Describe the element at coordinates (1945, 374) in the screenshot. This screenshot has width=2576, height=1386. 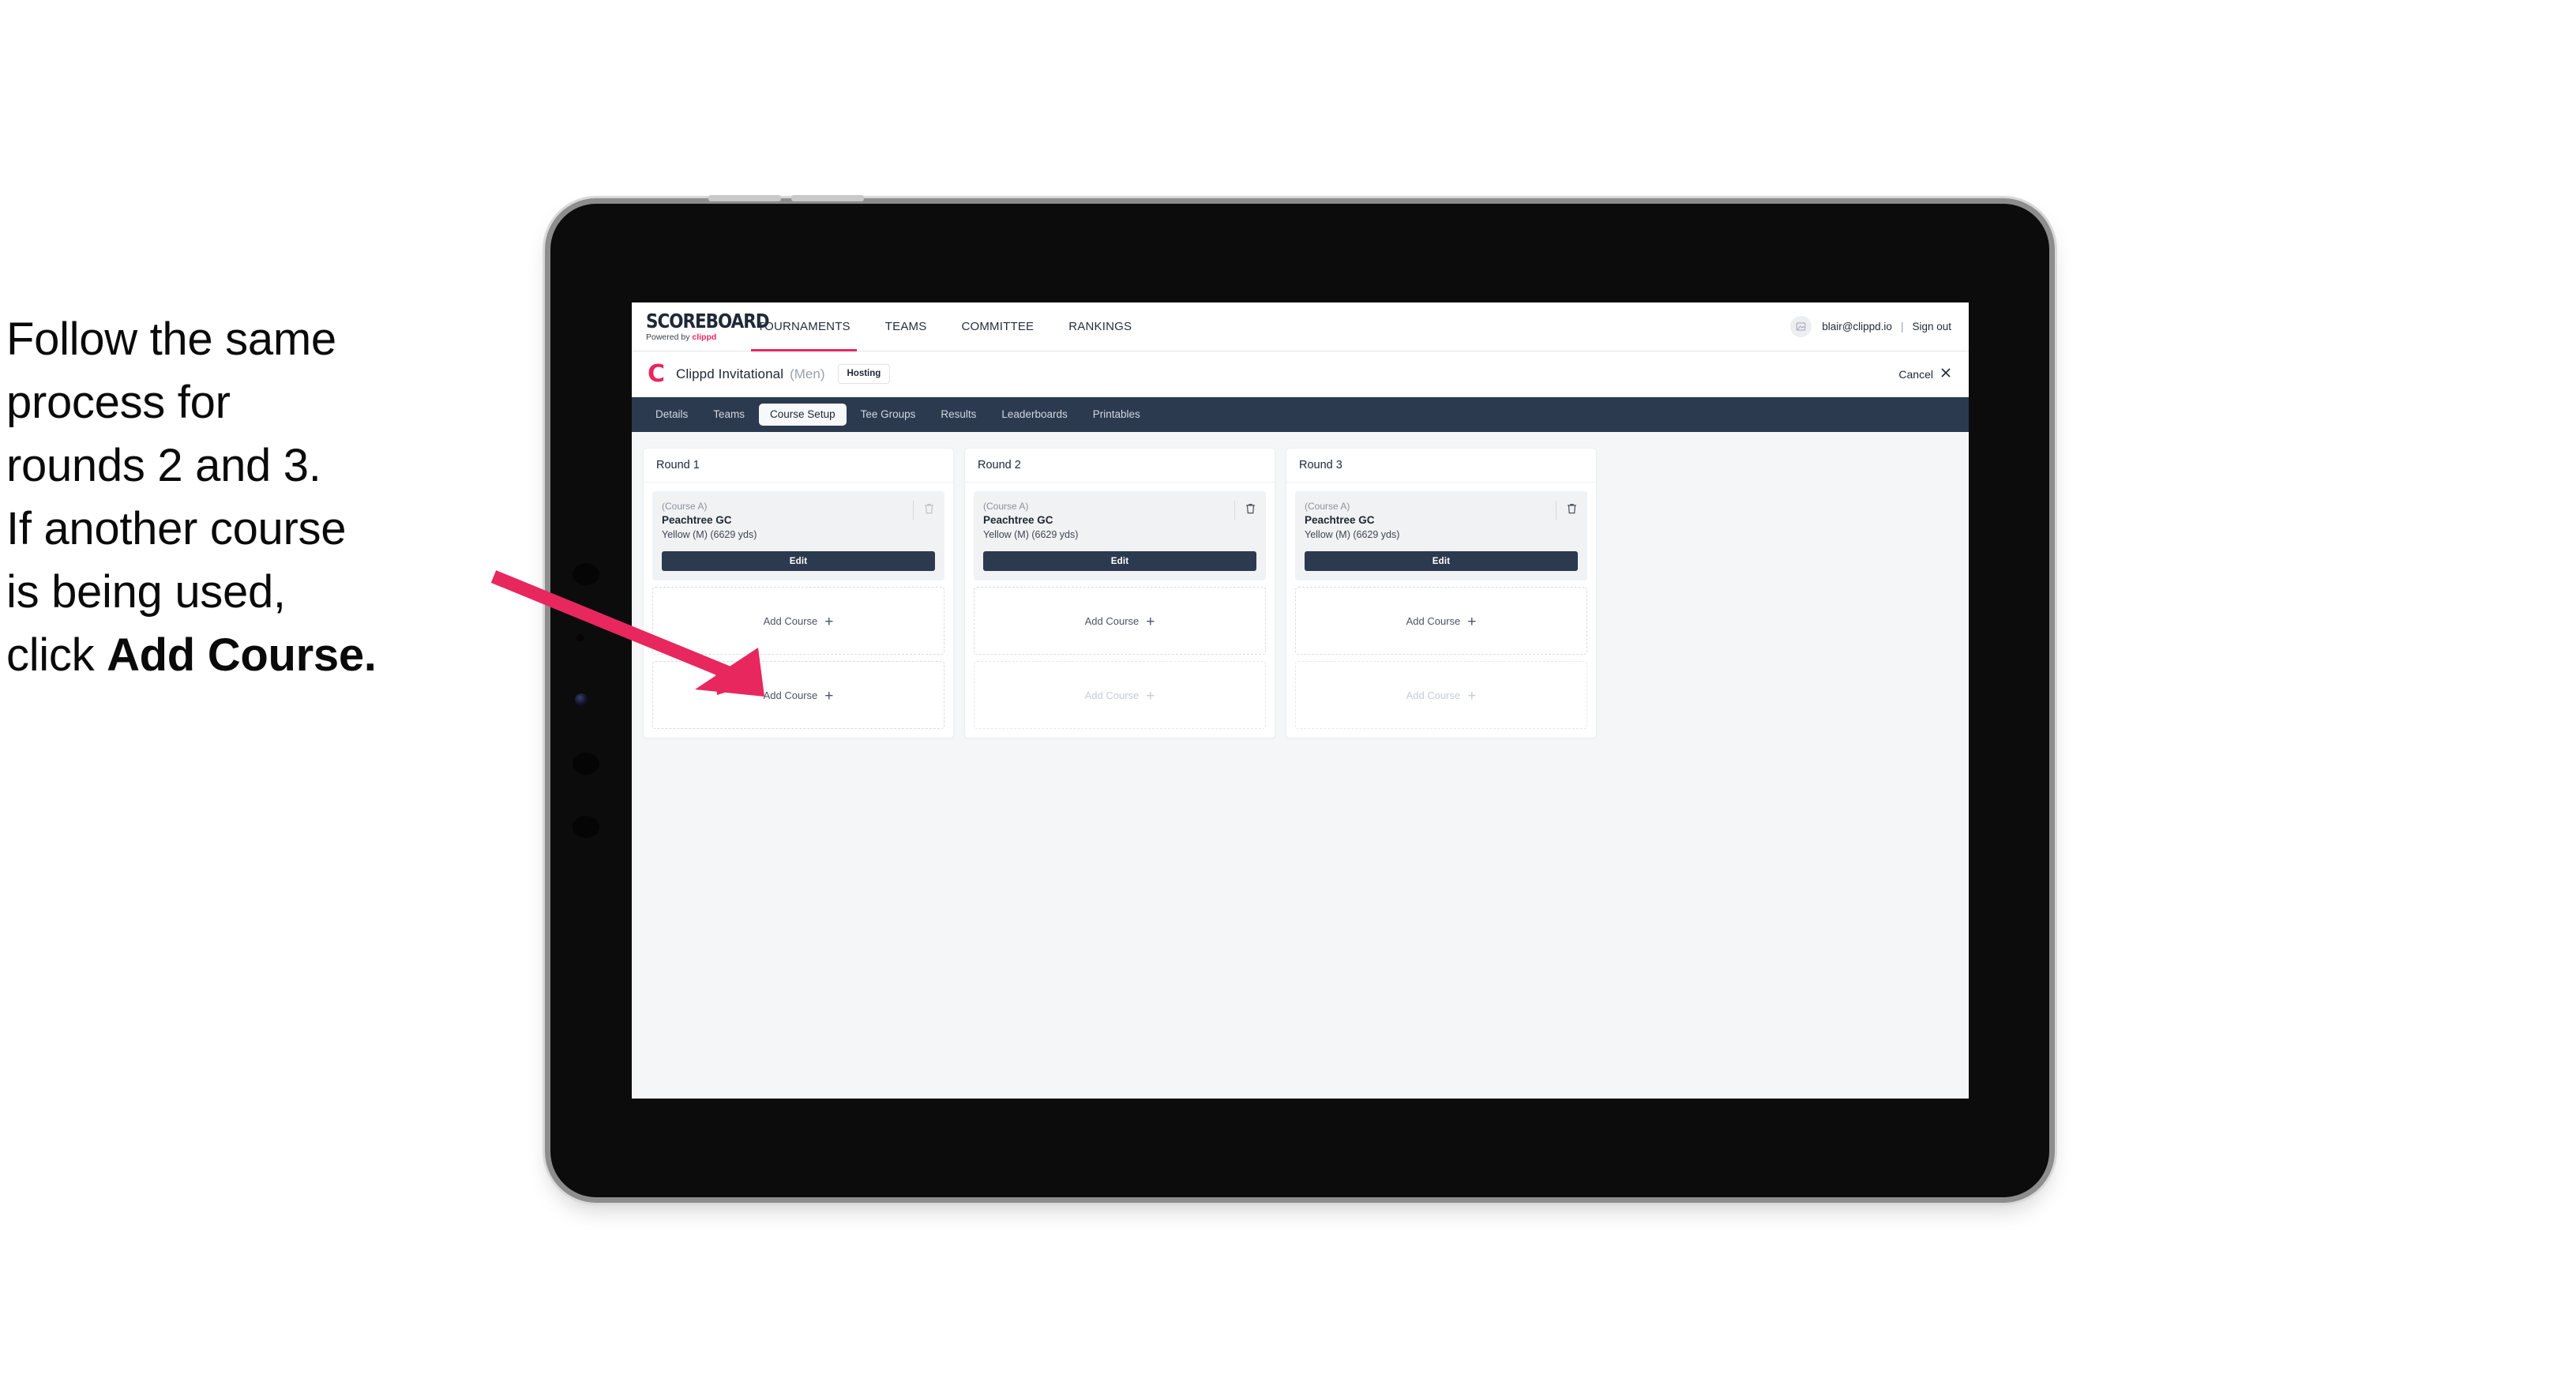
I see `close-x-icon` at that location.